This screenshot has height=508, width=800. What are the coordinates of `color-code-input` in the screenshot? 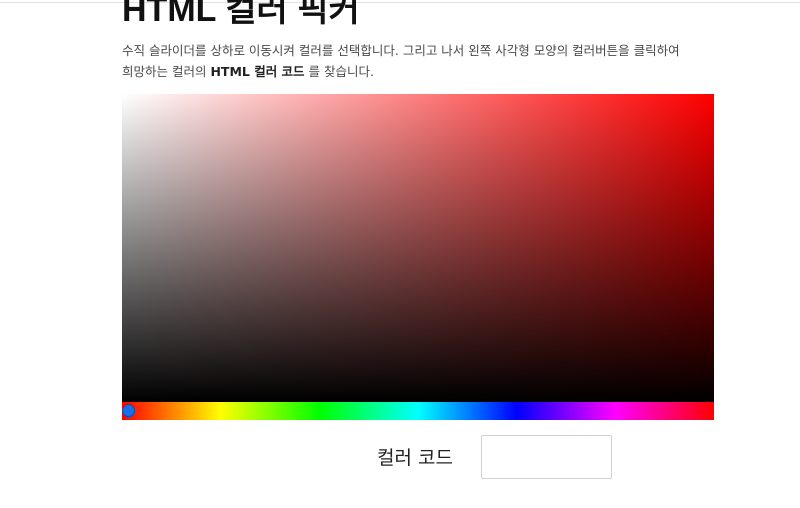 It's located at (546, 457).